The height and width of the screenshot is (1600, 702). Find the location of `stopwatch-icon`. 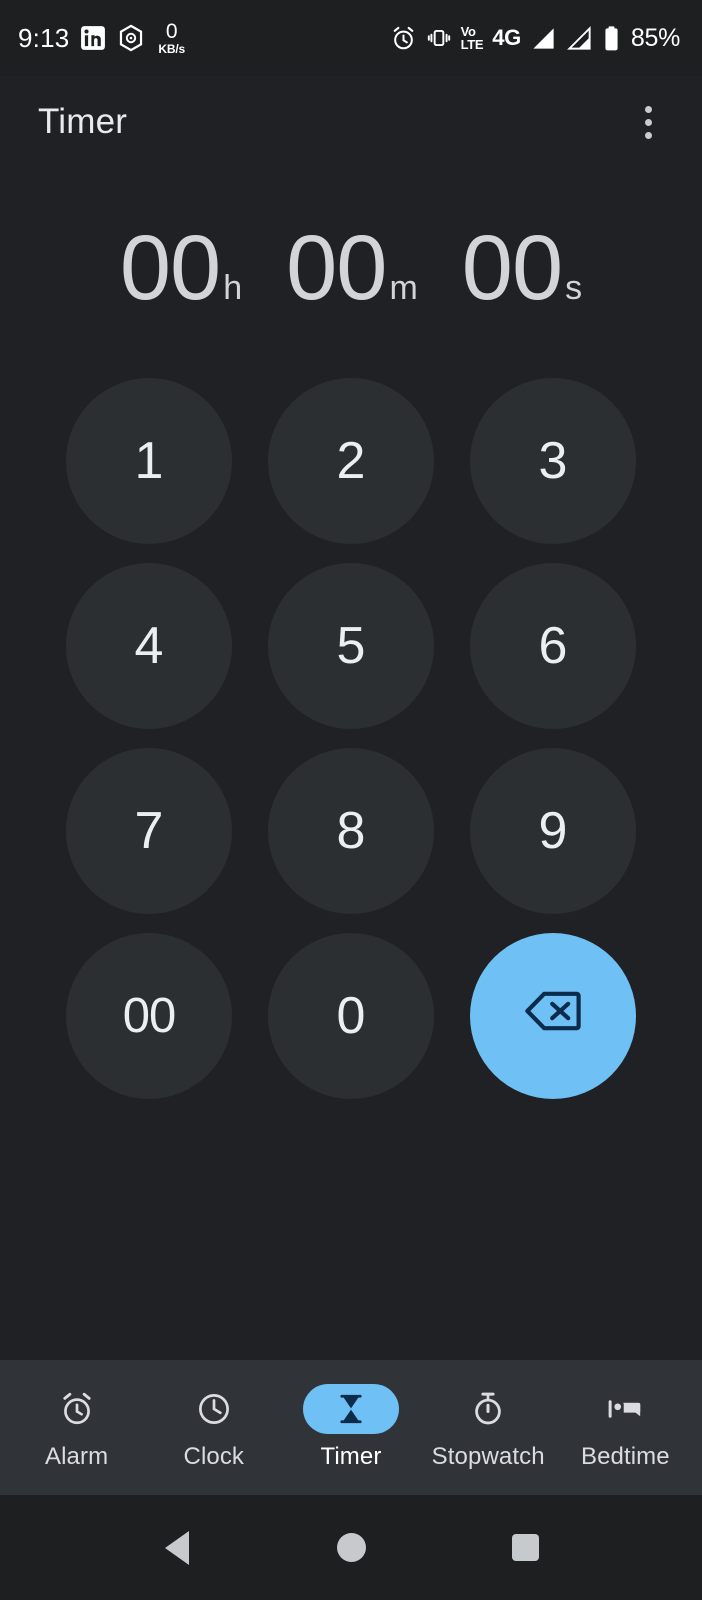

stopwatch-icon is located at coordinates (488, 1408).